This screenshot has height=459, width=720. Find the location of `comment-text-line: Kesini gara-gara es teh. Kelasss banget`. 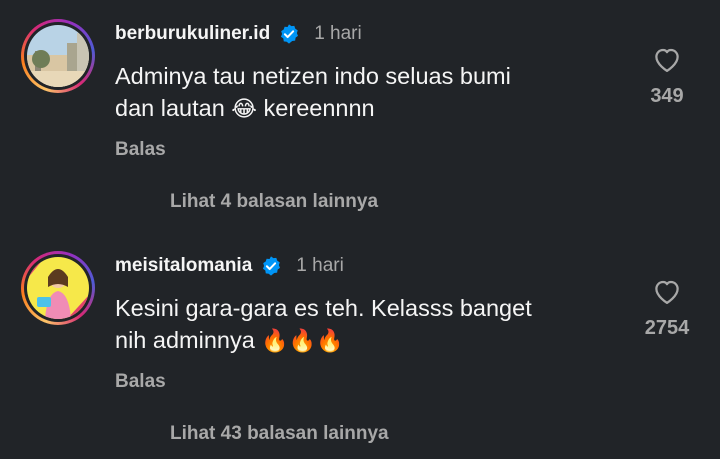

comment-text-line: Kesini gara-gara es teh. Kelasss banget is located at coordinates (323, 308).